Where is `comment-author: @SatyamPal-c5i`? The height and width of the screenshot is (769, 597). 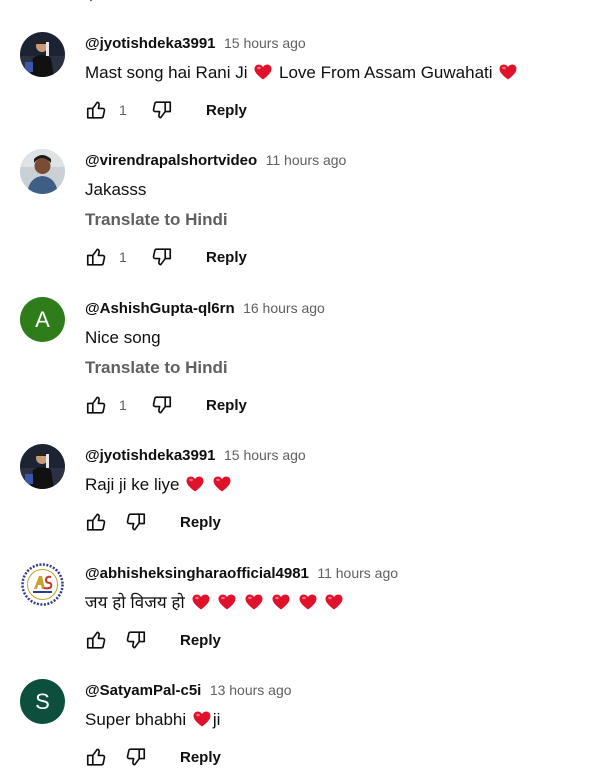 comment-author: @SatyamPal-c5i is located at coordinates (143, 690).